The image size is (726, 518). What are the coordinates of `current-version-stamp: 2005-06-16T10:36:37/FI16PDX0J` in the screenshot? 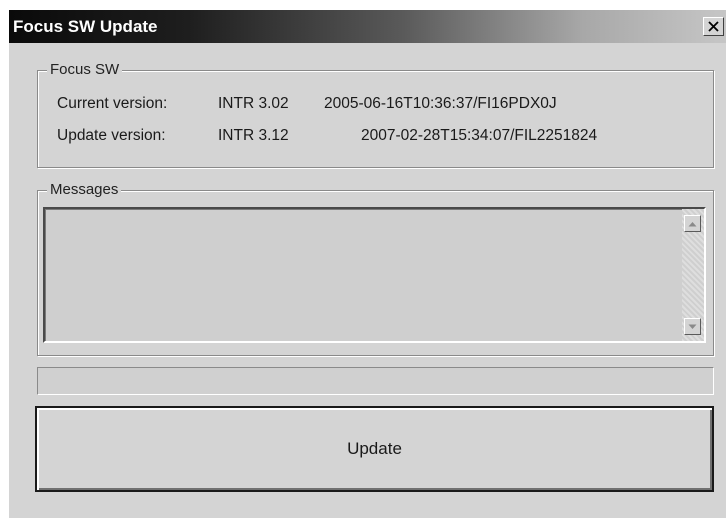 It's located at (440, 103).